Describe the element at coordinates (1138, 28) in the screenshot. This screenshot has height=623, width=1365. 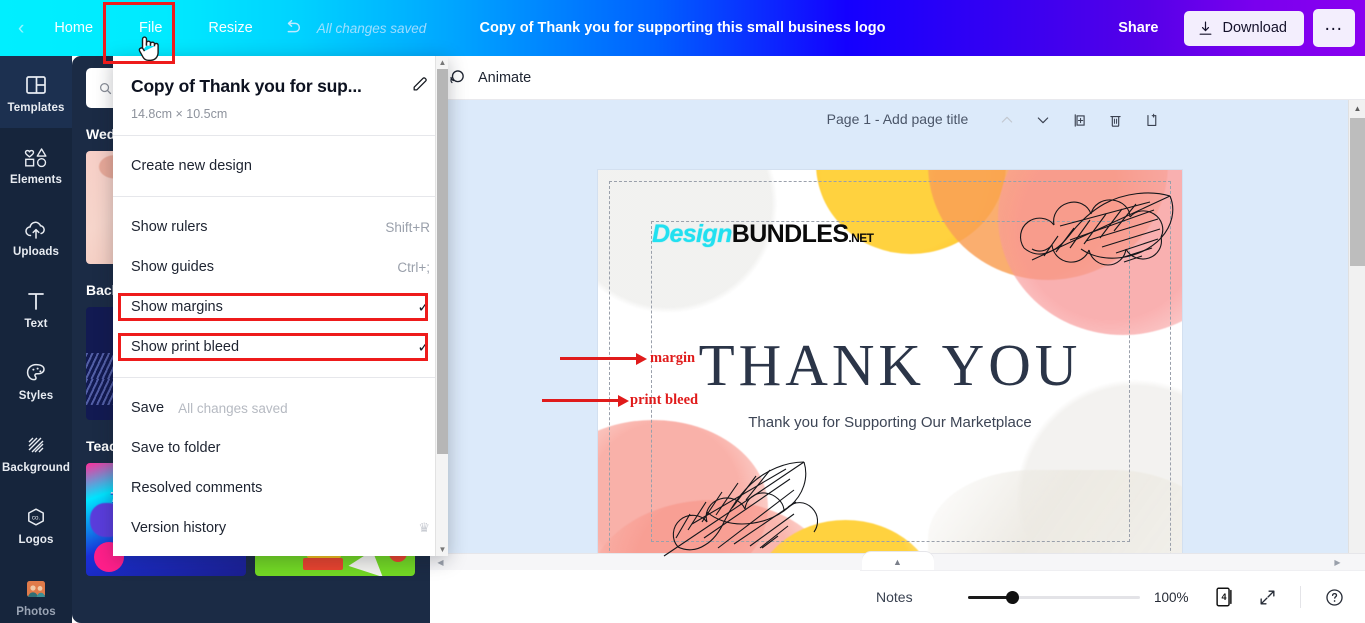
I see `share-button: Share` at that location.